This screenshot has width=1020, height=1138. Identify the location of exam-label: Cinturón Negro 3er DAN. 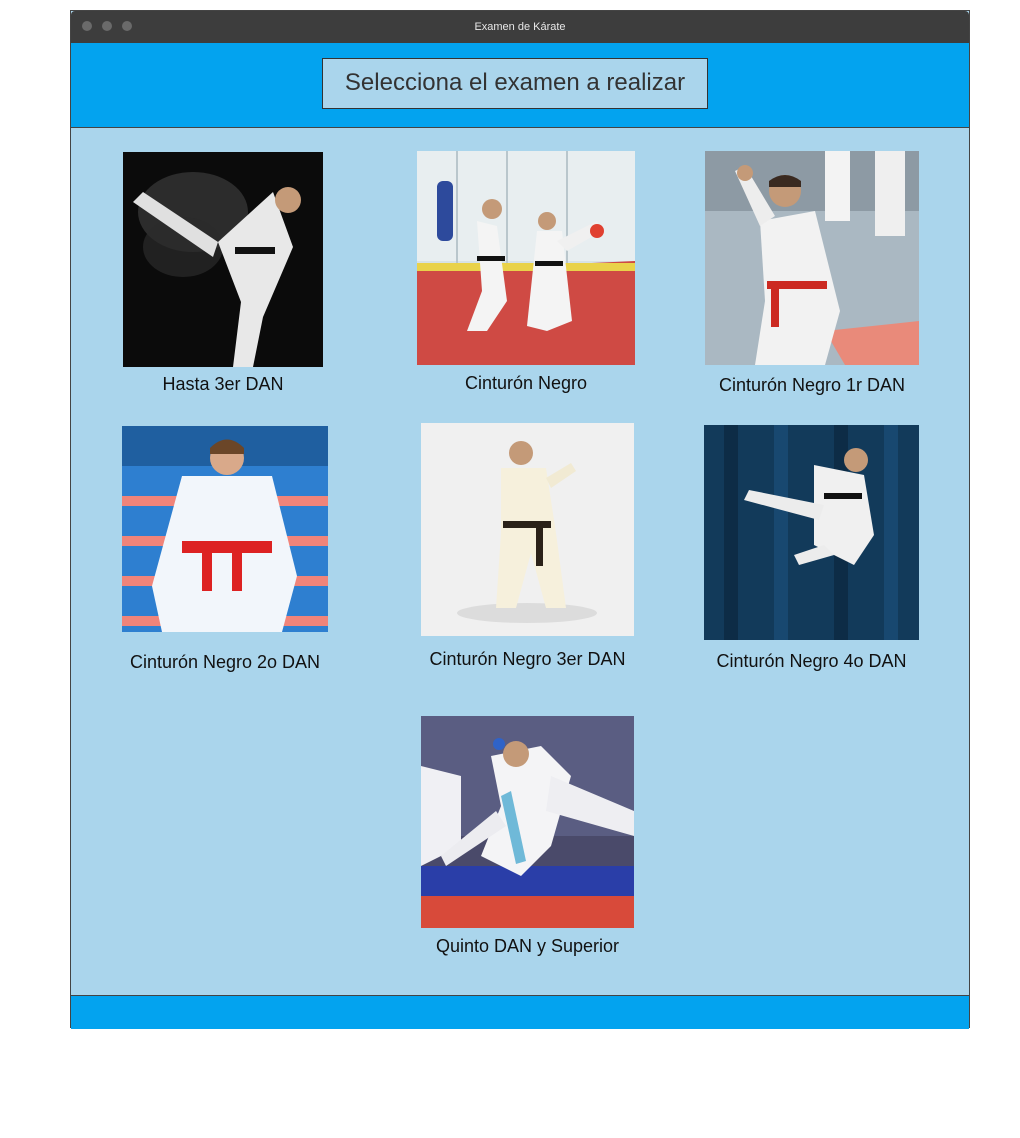
(527, 659).